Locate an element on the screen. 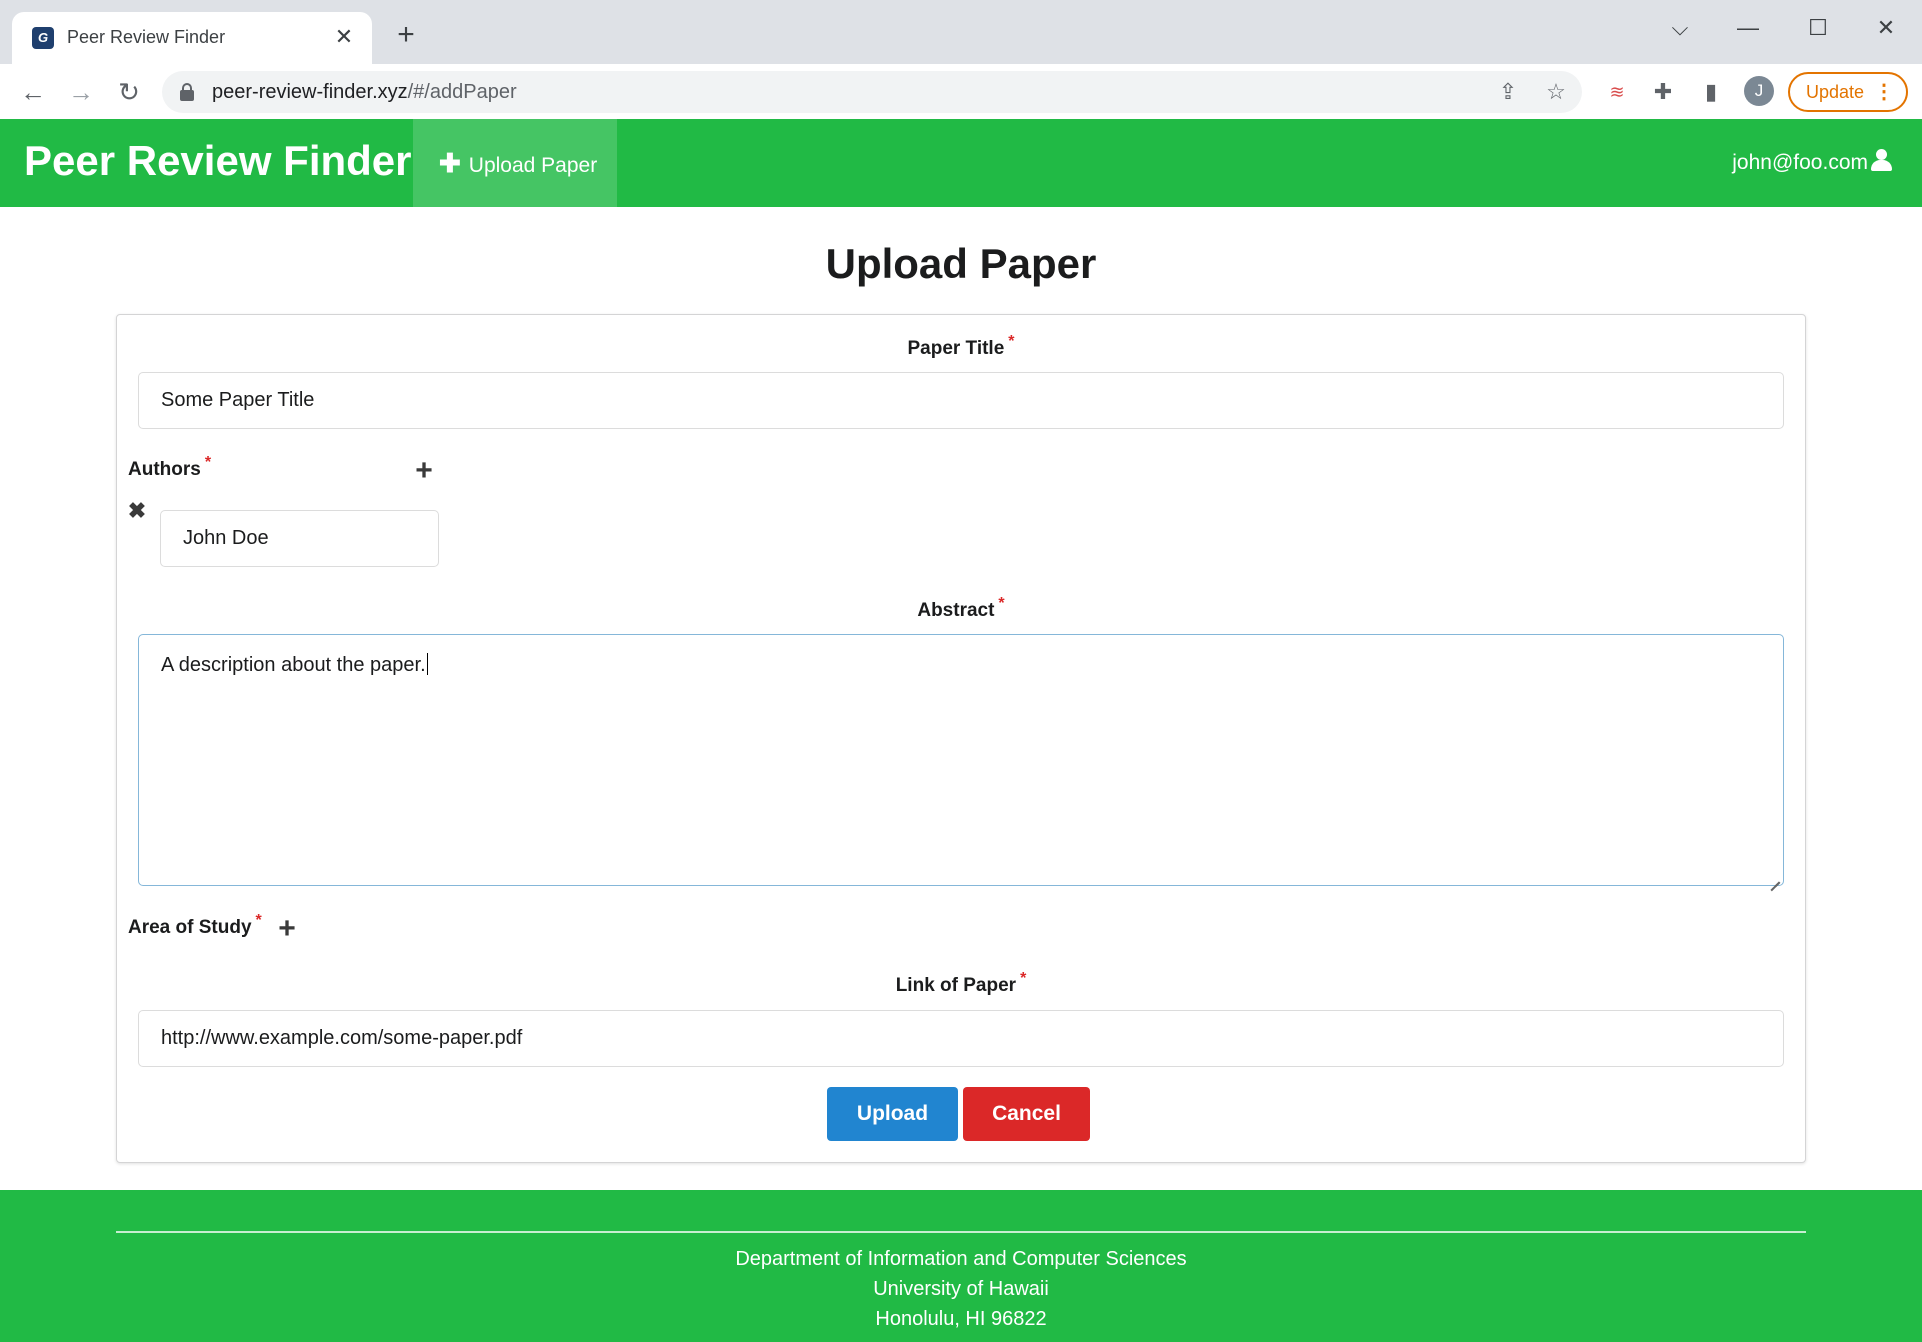 This screenshot has width=1922, height=1342. page-title: Upload Paper is located at coordinates (961, 263).